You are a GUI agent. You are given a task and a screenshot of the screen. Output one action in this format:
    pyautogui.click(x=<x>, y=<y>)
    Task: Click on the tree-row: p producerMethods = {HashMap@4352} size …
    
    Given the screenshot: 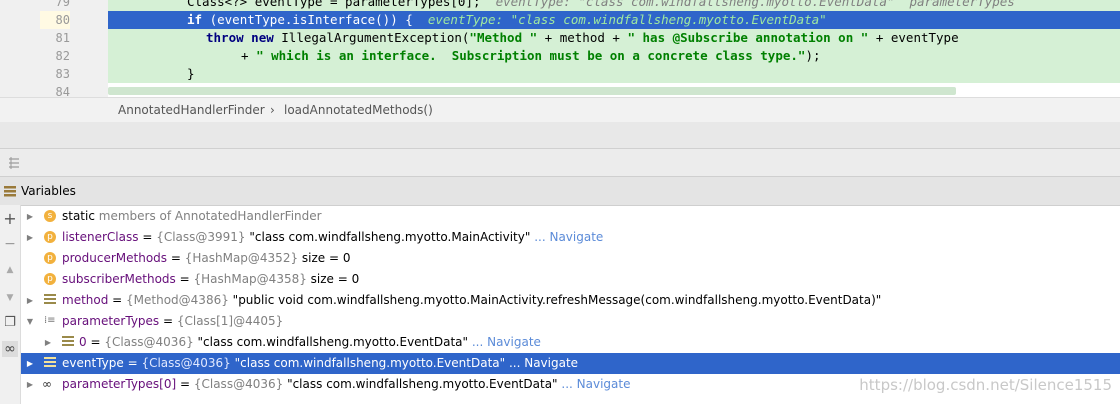 What is the action you would take?
    pyautogui.click(x=570, y=258)
    